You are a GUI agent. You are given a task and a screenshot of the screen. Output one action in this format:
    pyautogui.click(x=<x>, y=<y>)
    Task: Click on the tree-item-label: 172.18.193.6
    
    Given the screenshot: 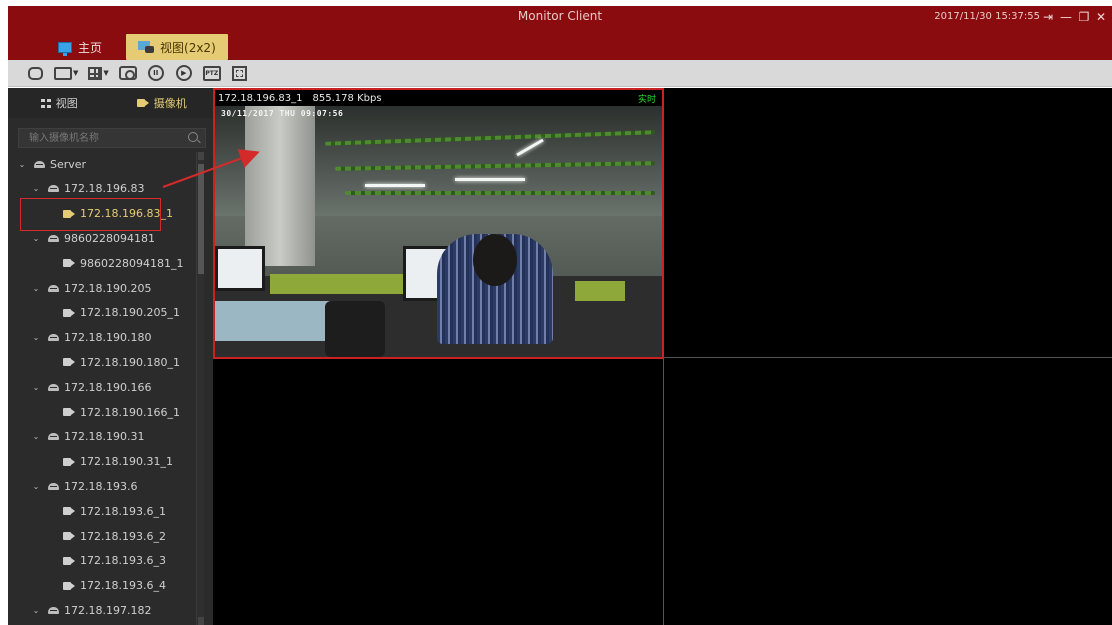 What is the action you would take?
    pyautogui.click(x=101, y=486)
    